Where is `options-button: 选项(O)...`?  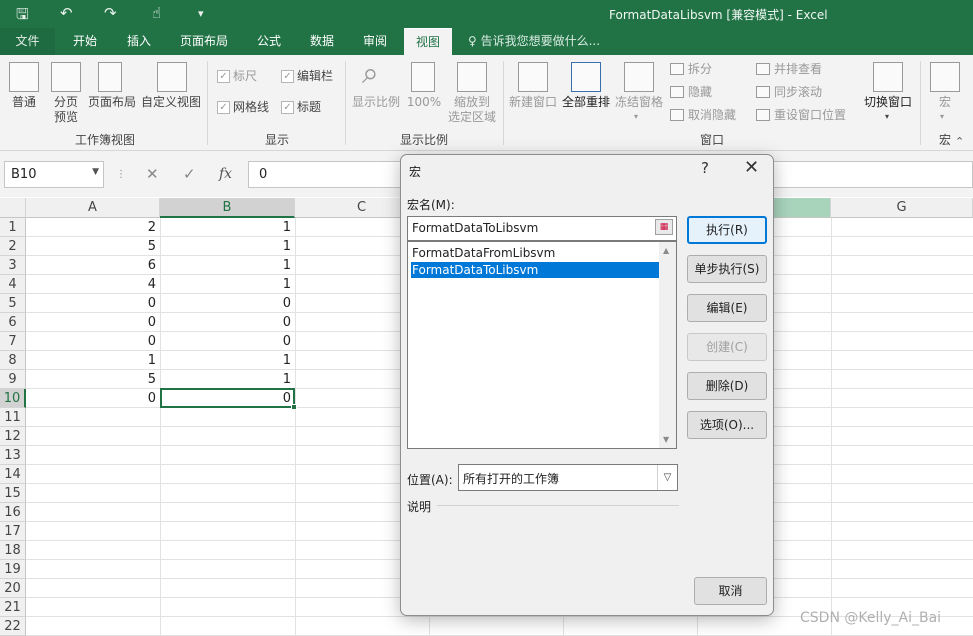
options-button: 选项(O)... is located at coordinates (727, 425).